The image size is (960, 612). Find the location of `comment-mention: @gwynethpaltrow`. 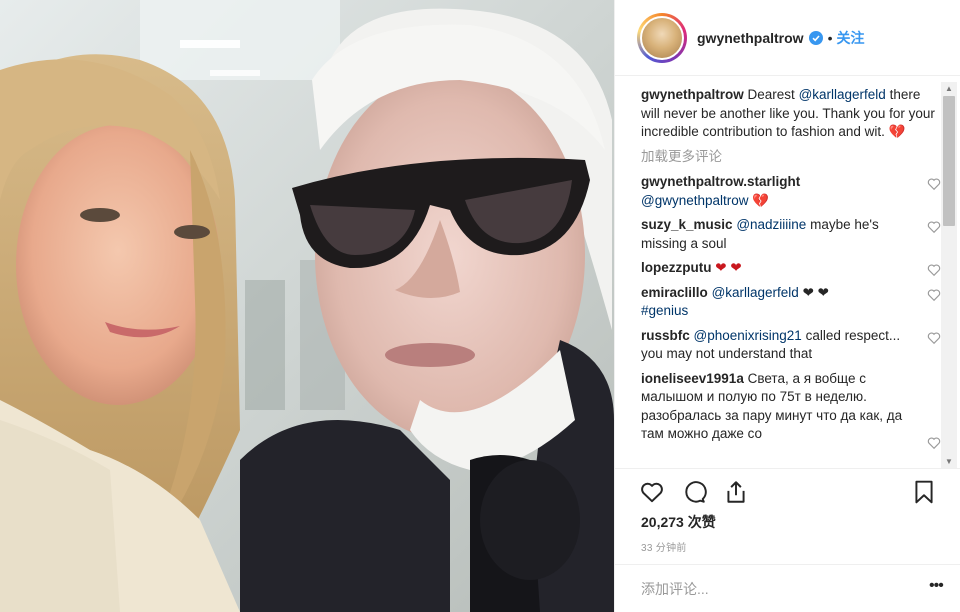

comment-mention: @gwynethpaltrow is located at coordinates (695, 200).